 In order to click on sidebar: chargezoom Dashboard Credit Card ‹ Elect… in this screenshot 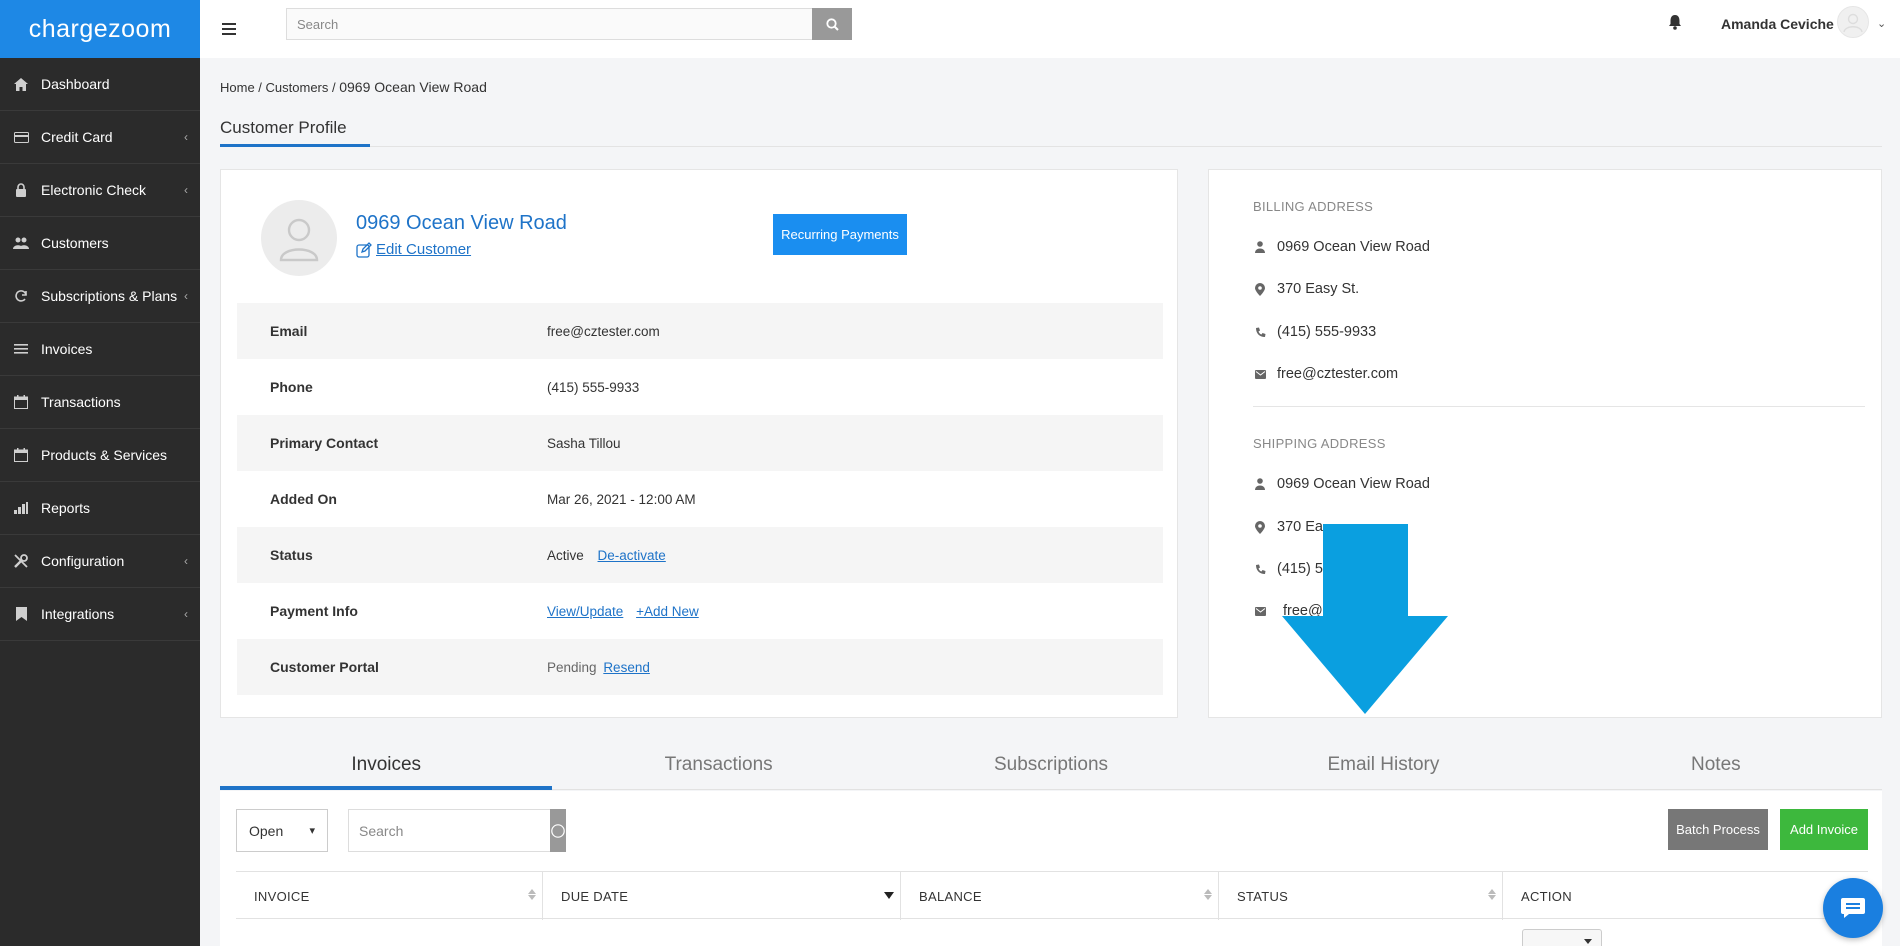, I will do `click(100, 473)`.